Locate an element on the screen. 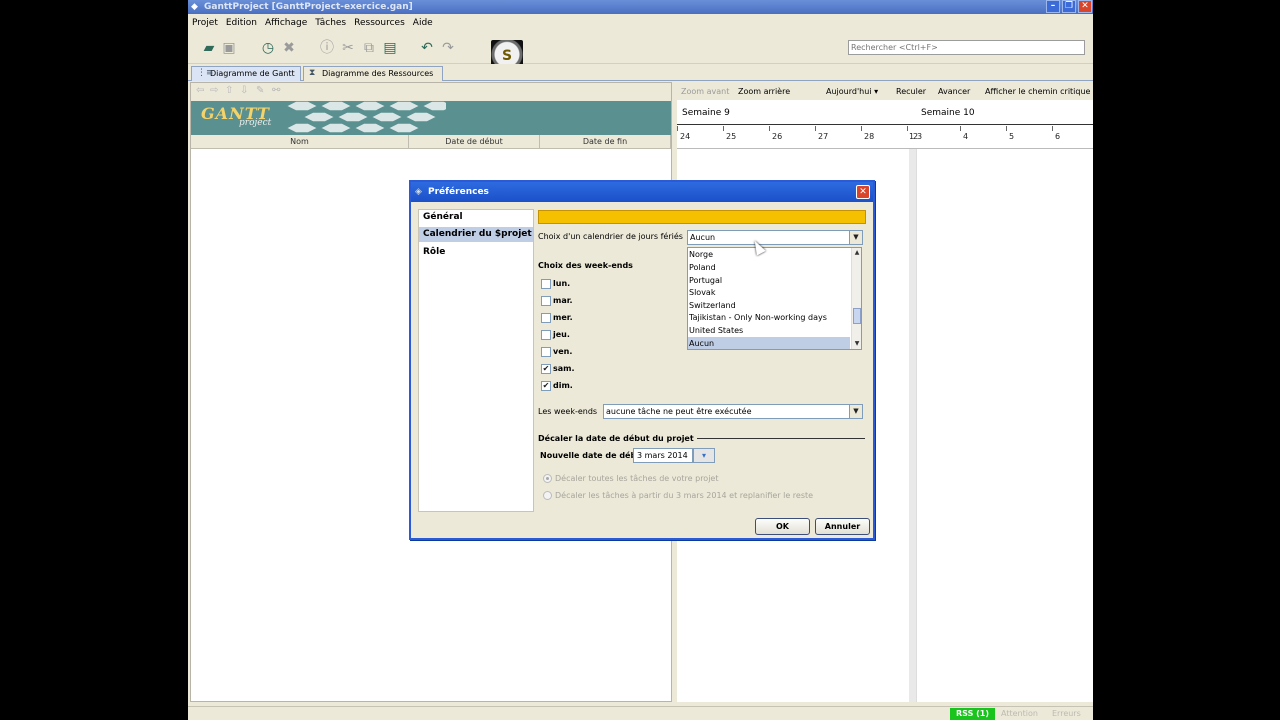 The width and height of the screenshot is (1280, 720). delete-icon: ✖ is located at coordinates (289, 48).